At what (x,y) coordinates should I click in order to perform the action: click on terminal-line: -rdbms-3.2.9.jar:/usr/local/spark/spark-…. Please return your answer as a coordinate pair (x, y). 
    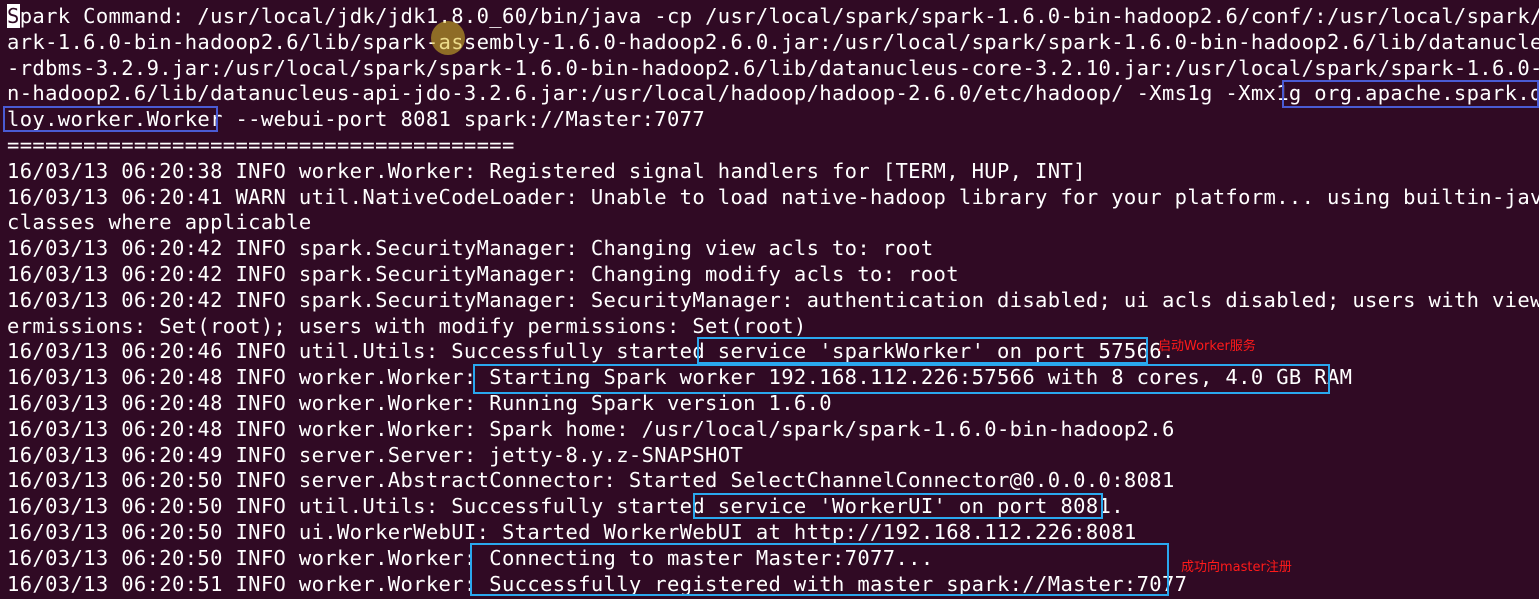
    Looking at the image, I should click on (773, 67).